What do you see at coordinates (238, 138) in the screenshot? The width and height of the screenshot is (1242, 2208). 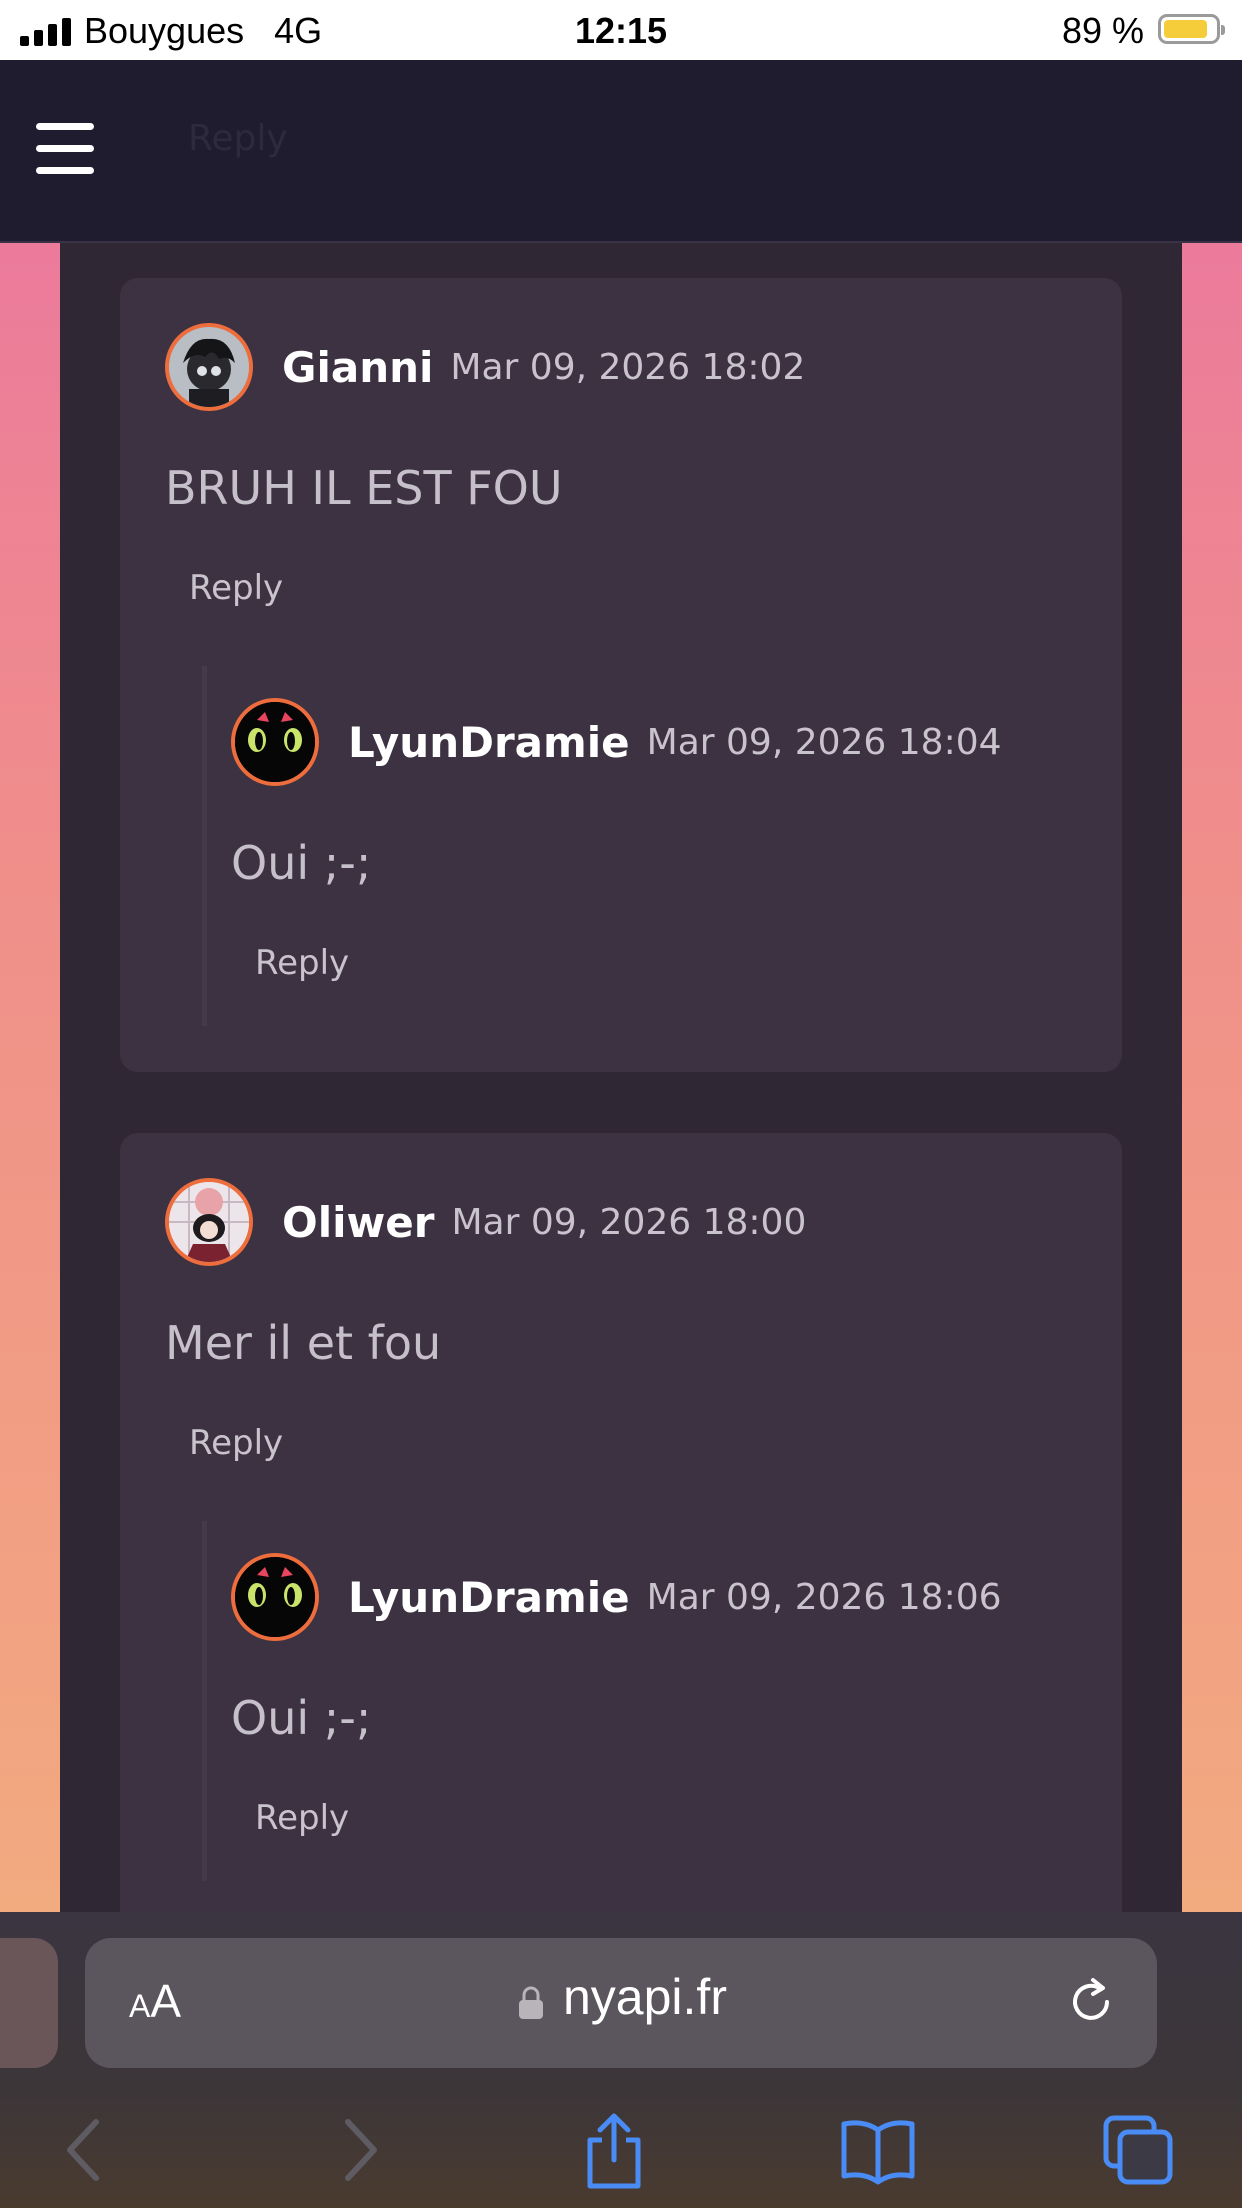 I see `partial-reply-link: Reply` at bounding box center [238, 138].